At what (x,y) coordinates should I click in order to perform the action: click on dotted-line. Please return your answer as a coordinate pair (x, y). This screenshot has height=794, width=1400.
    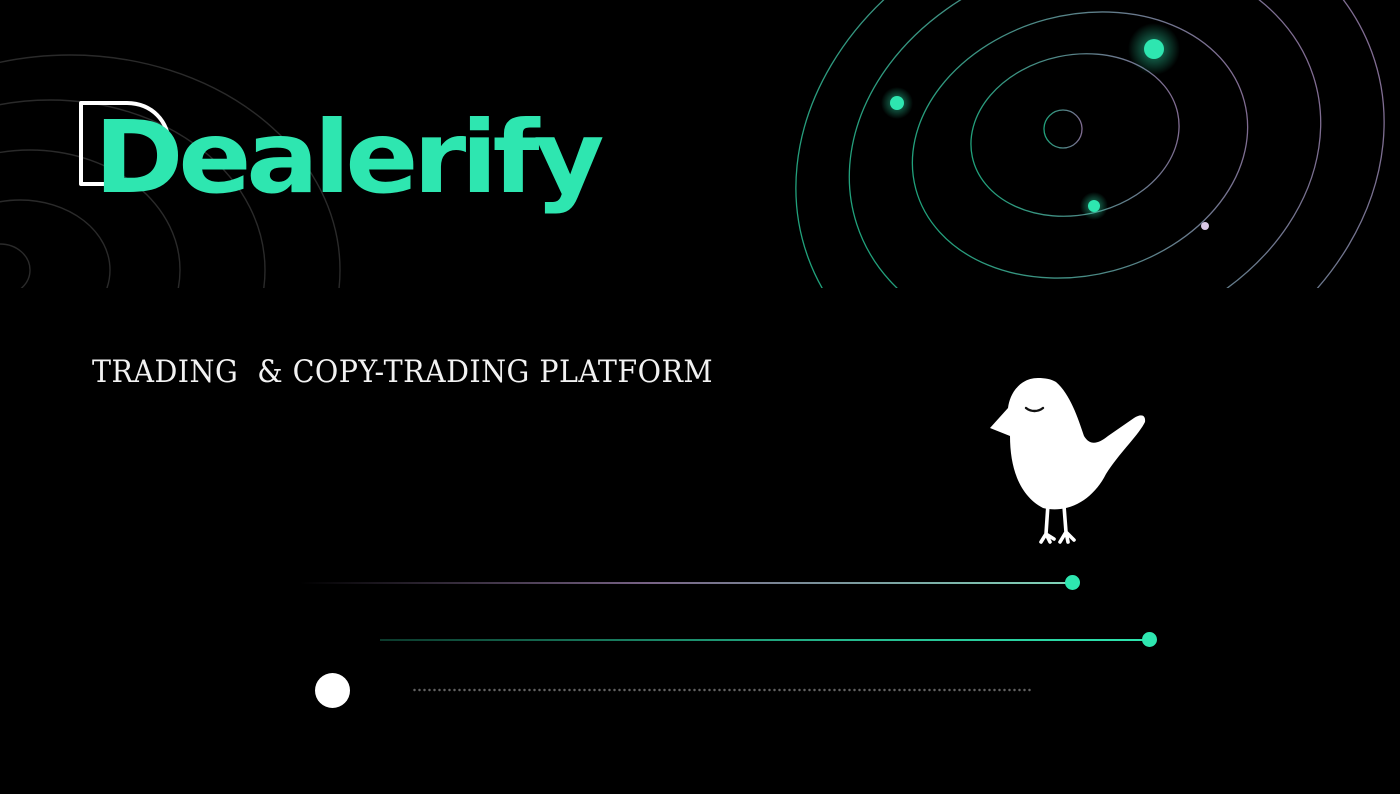
    Looking at the image, I should click on (722, 690).